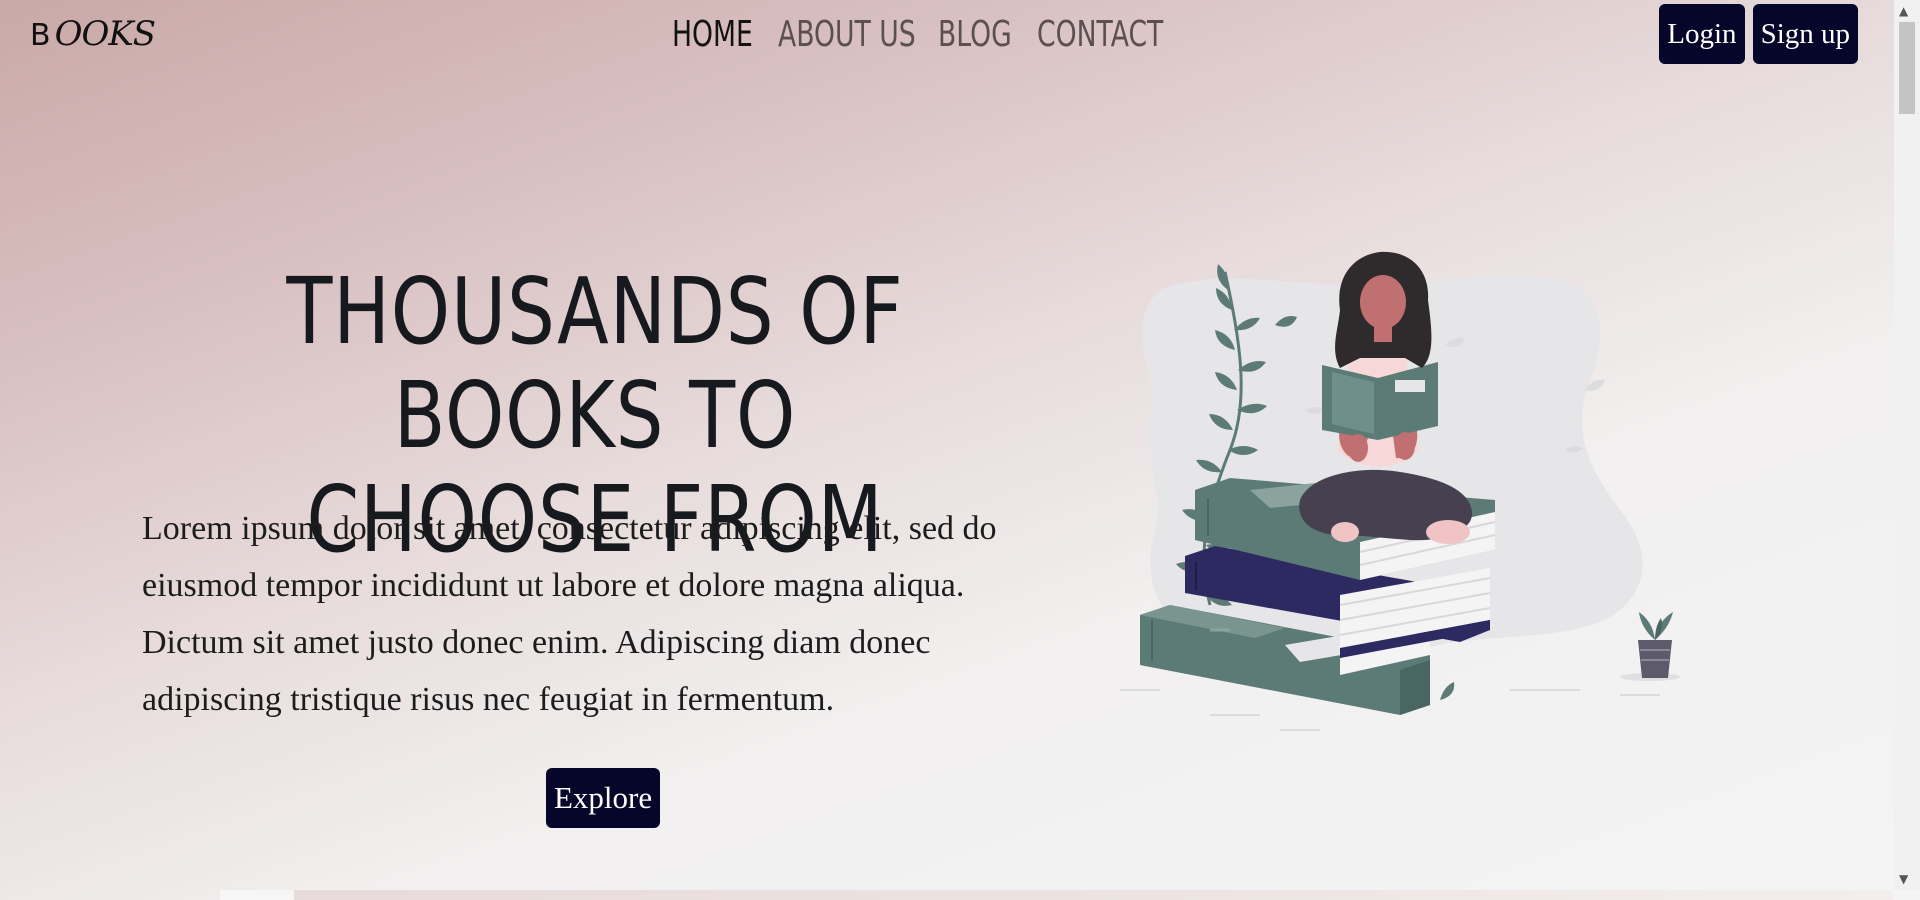 This screenshot has height=900, width=1920. Describe the element at coordinates (975, 35) in the screenshot. I see `nav-blog: BLOG` at that location.